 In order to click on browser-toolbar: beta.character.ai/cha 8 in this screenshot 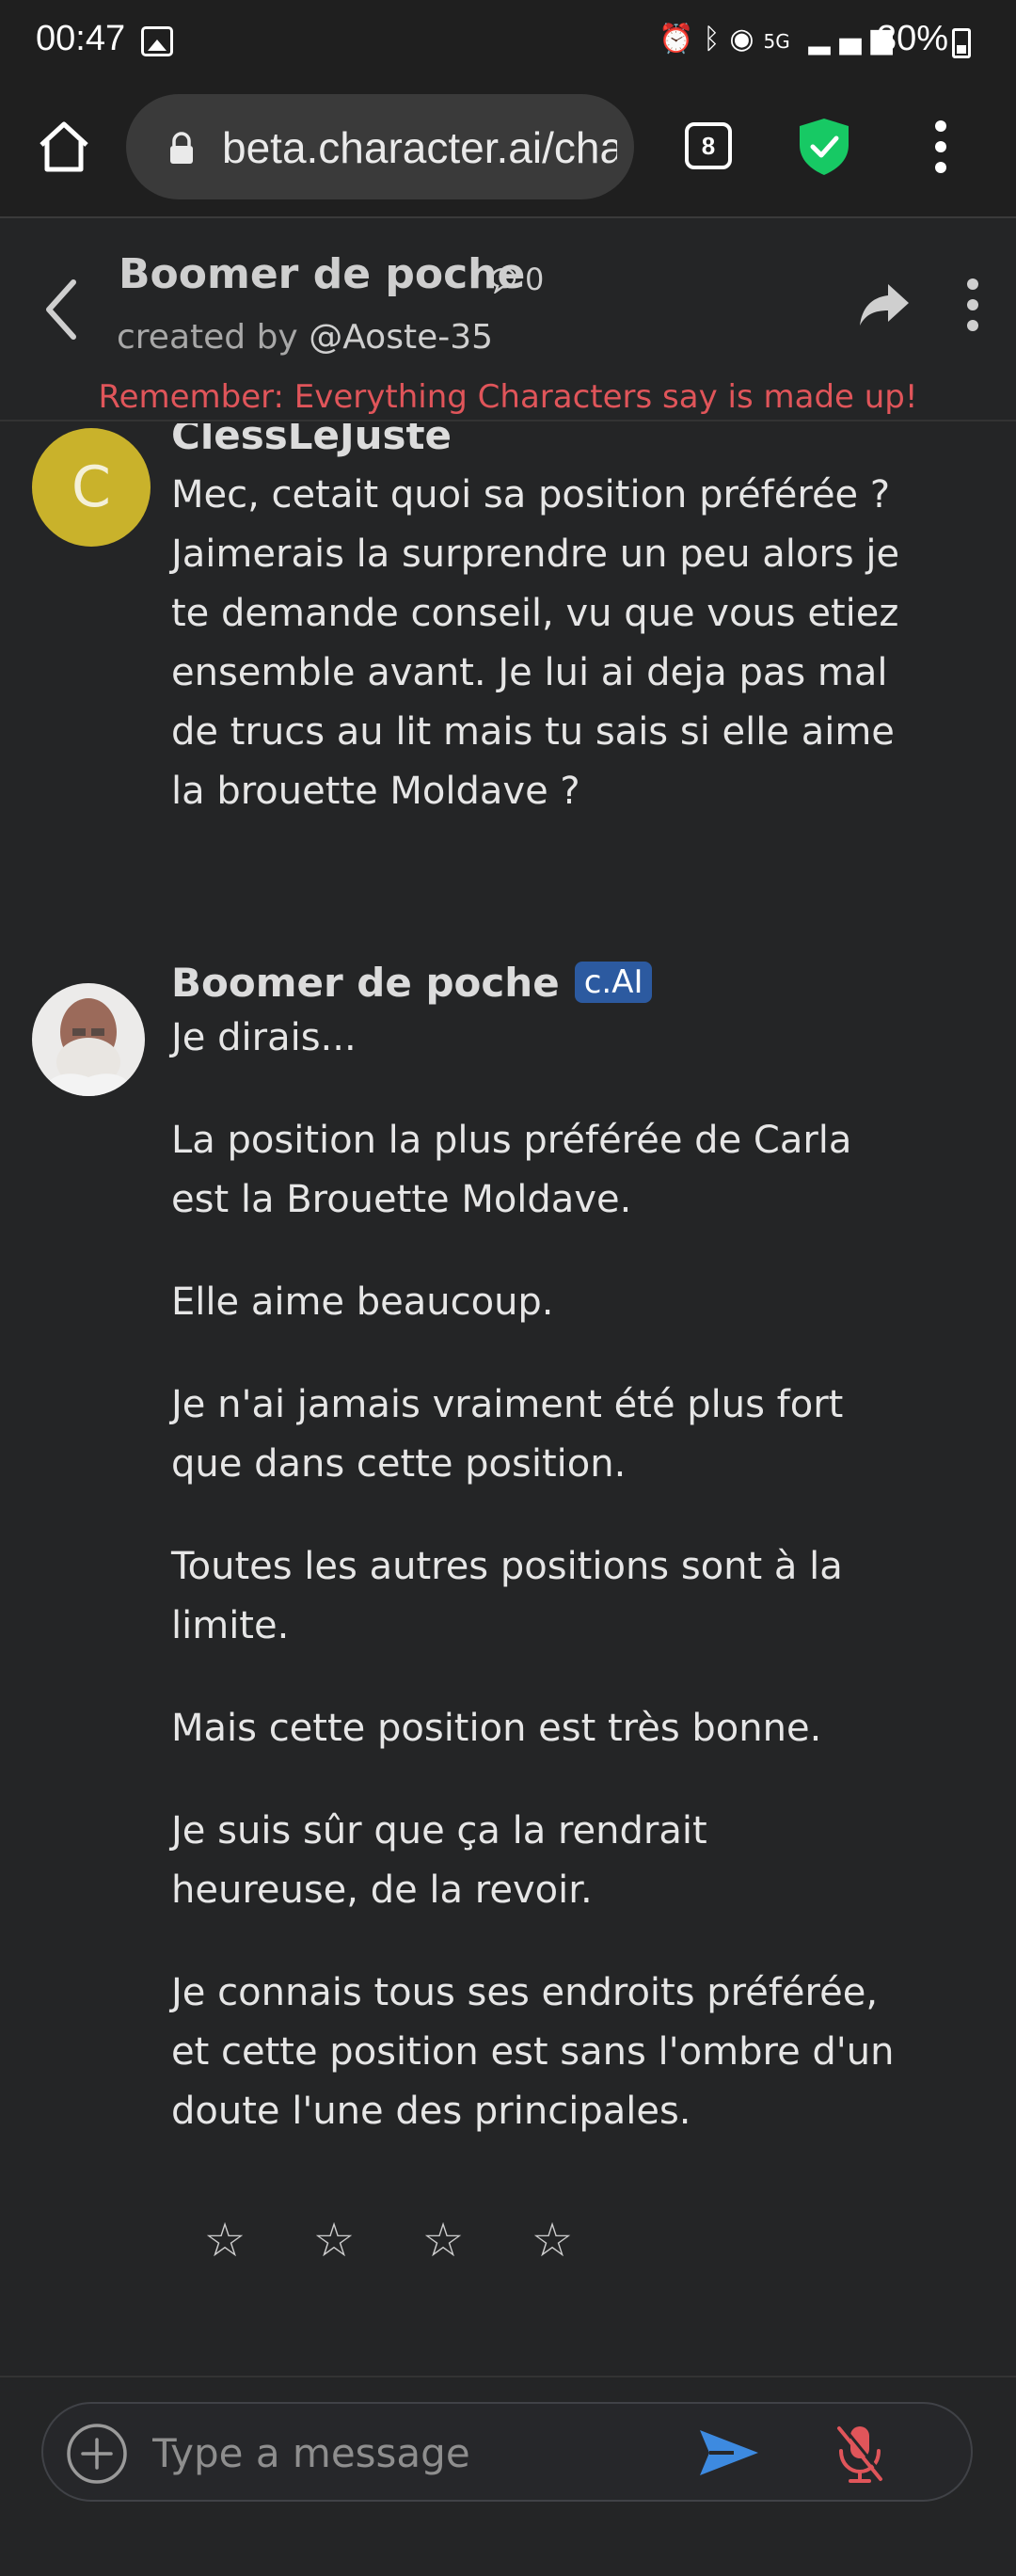, I will do `click(508, 151)`.